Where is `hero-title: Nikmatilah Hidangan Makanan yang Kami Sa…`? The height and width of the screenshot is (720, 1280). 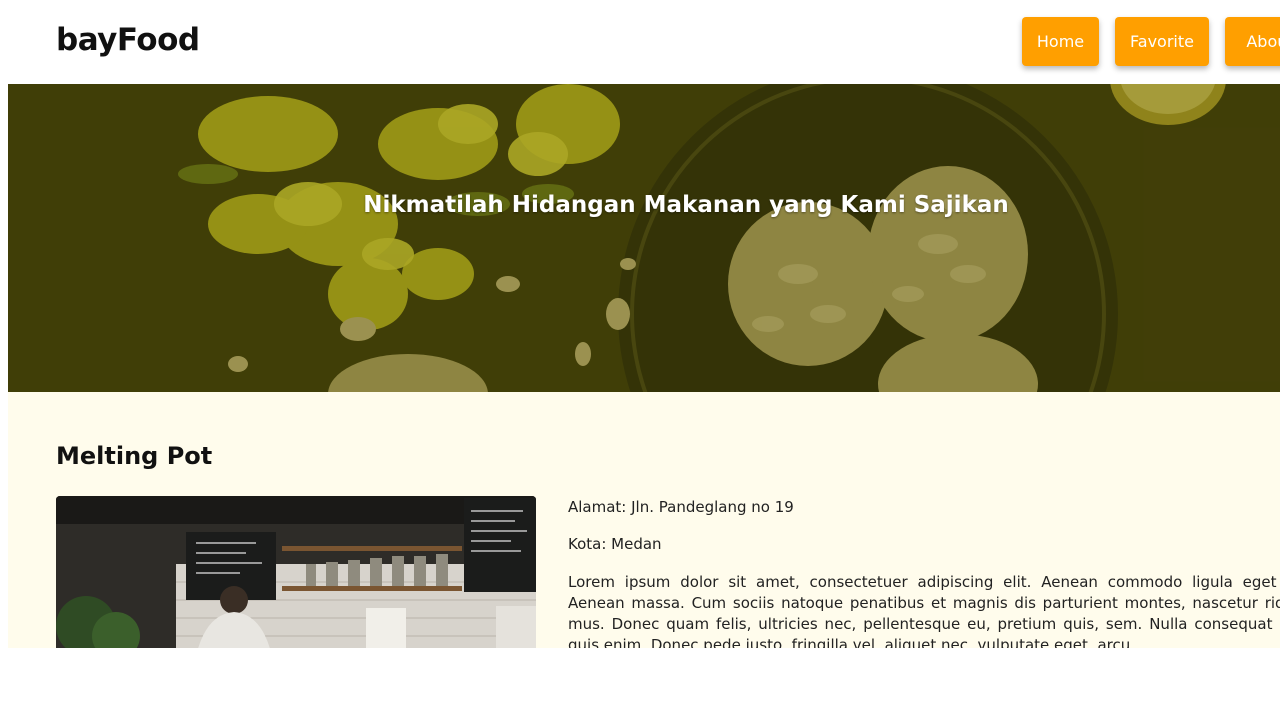
hero-title: Nikmatilah Hidangan Makanan yang Kami Sa… is located at coordinates (686, 205).